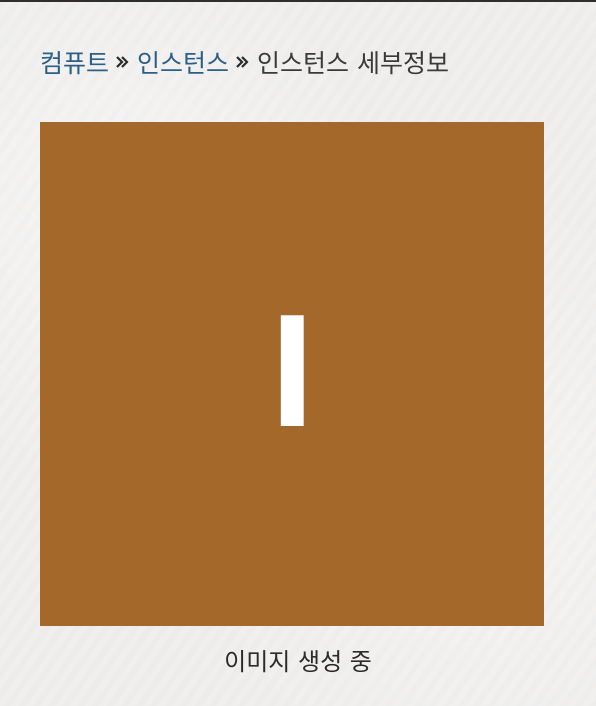 Image resolution: width=596 pixels, height=706 pixels. I want to click on top-border-line, so click(298, 1).